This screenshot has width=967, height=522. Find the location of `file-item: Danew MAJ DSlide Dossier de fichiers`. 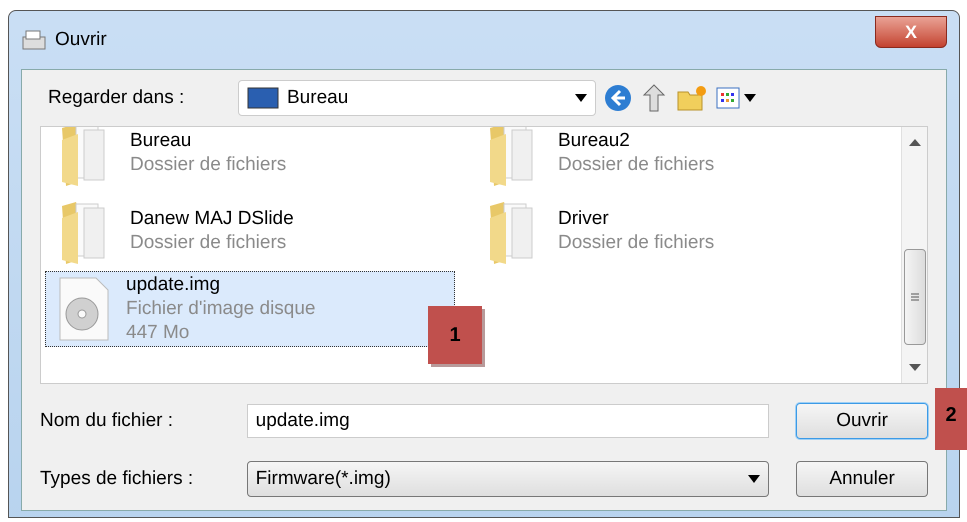

file-item: Danew MAJ DSlide Dossier de fichiers is located at coordinates (250, 231).